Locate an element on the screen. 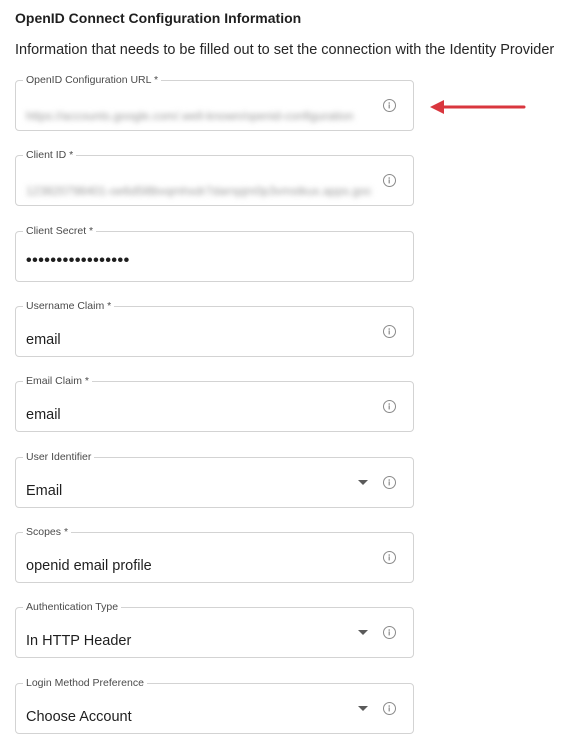 Image resolution: width=584 pixels, height=749 pixels. scopes-value: openid email profile is located at coordinates (89, 566).